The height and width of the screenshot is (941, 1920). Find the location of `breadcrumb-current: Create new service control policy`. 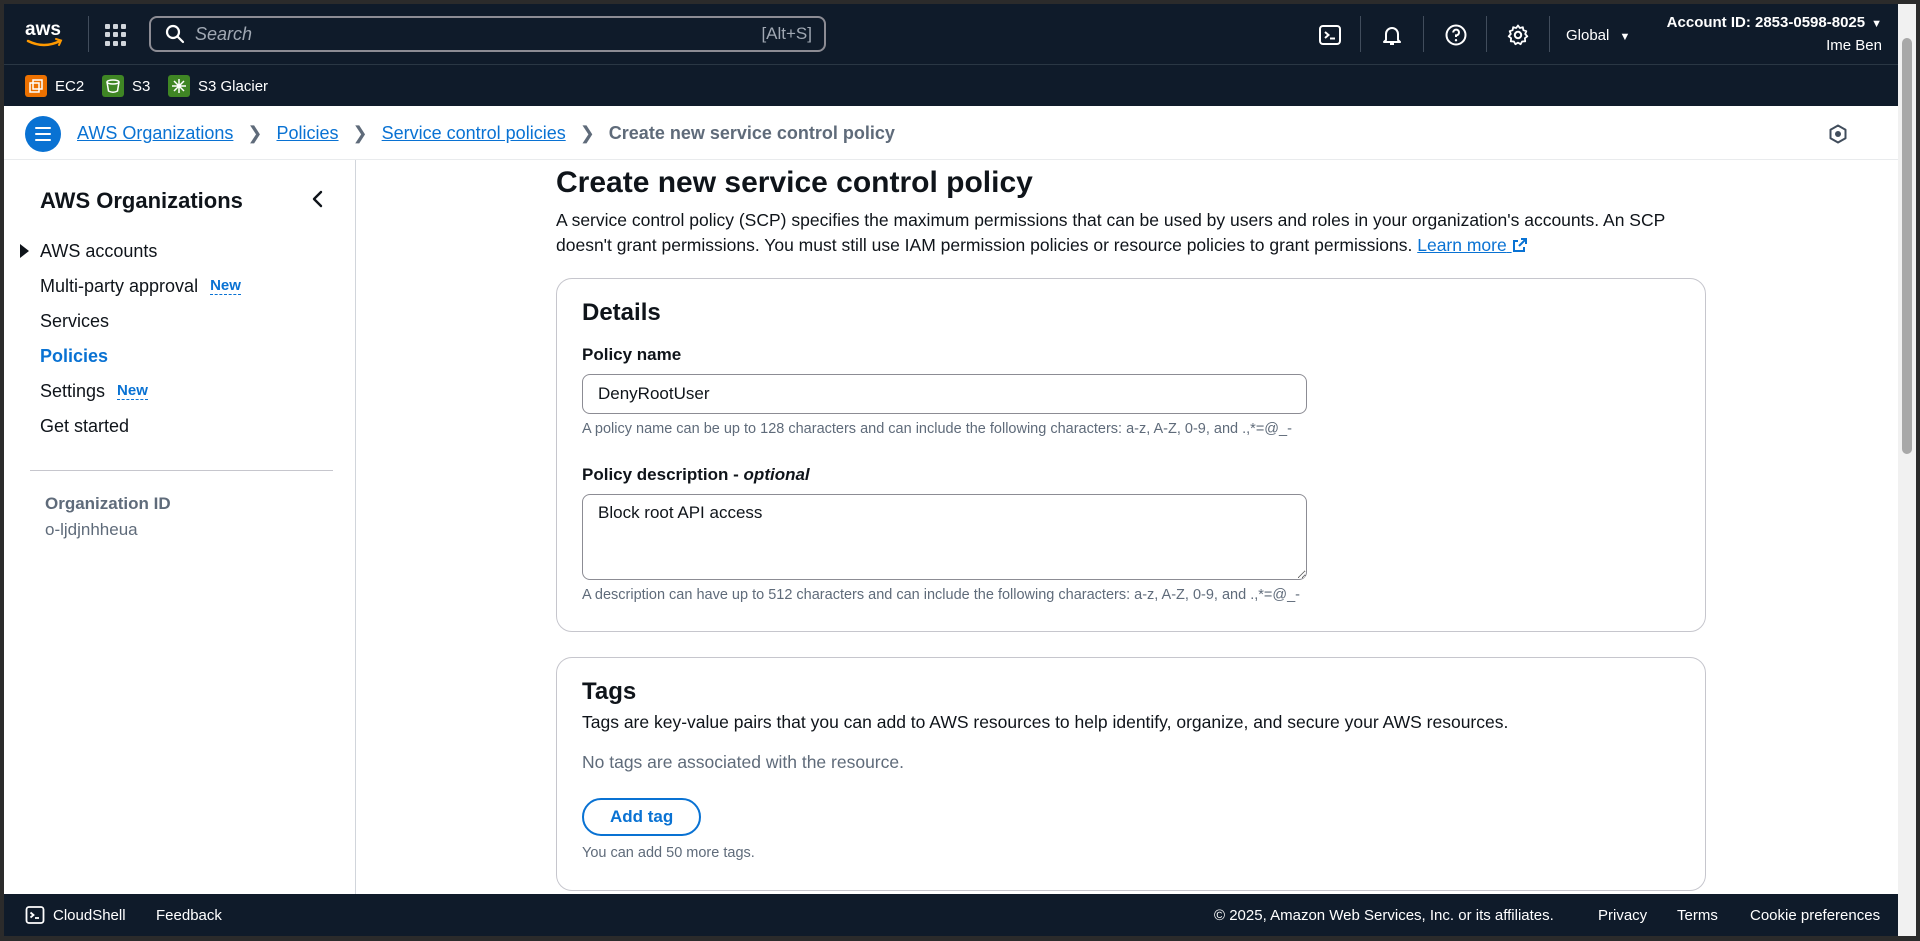

breadcrumb-current: Create new service control policy is located at coordinates (751, 133).